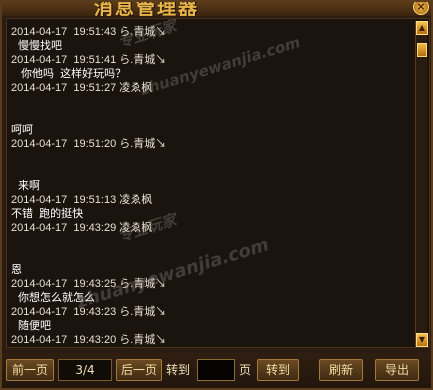 This screenshot has width=433, height=390. I want to click on scroll-down-icon: ▼, so click(422, 340).